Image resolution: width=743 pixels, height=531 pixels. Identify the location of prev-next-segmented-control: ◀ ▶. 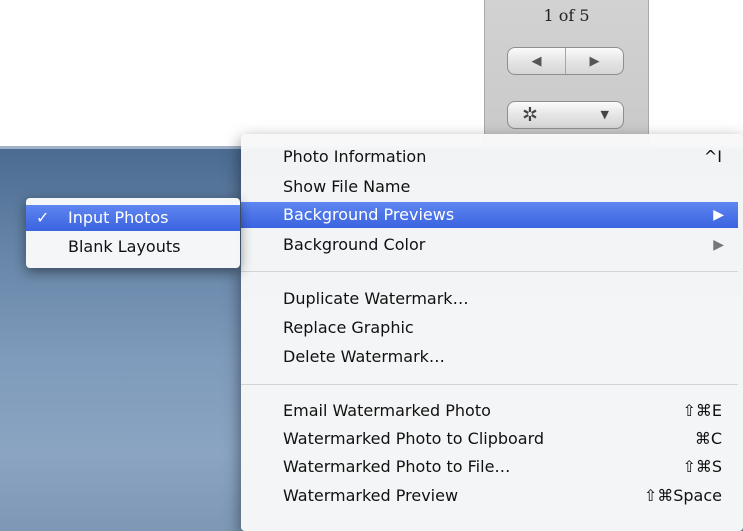
(565, 61).